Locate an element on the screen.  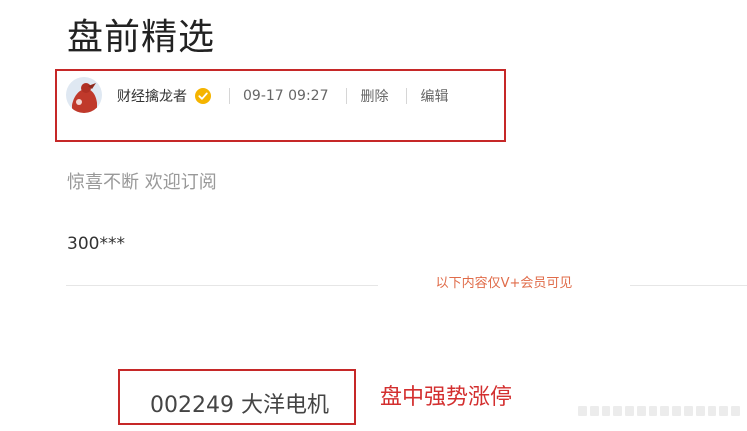
author-name: 财经擒龙者 is located at coordinates (152, 96).